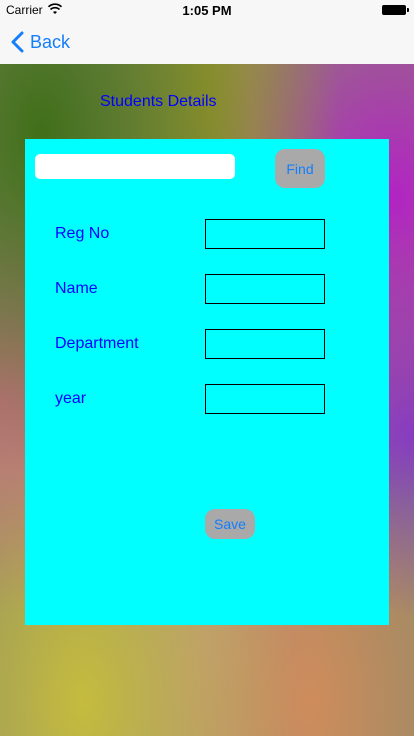  What do you see at coordinates (82, 233) in the screenshot?
I see `reg-no-label: Reg No` at bounding box center [82, 233].